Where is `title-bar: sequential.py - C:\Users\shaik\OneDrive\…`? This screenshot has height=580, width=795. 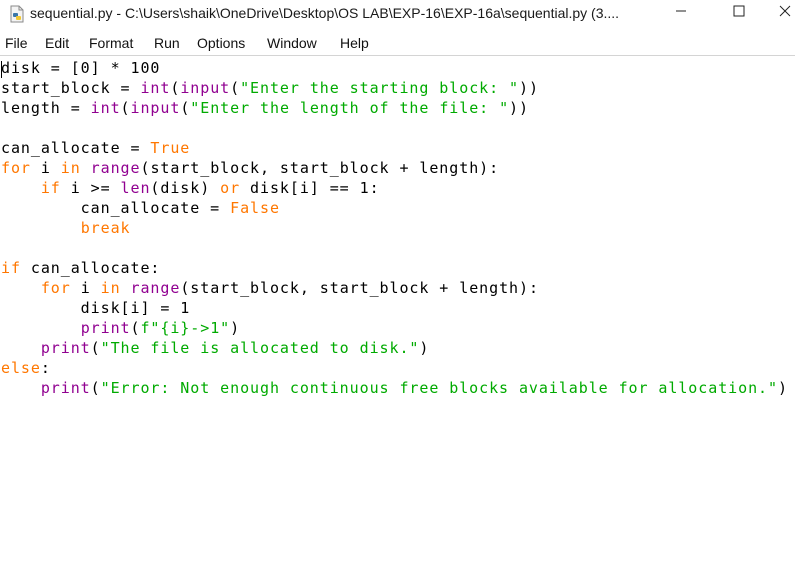
title-bar: sequential.py - C:\Users\shaik\OneDrive\… is located at coordinates (397, 15).